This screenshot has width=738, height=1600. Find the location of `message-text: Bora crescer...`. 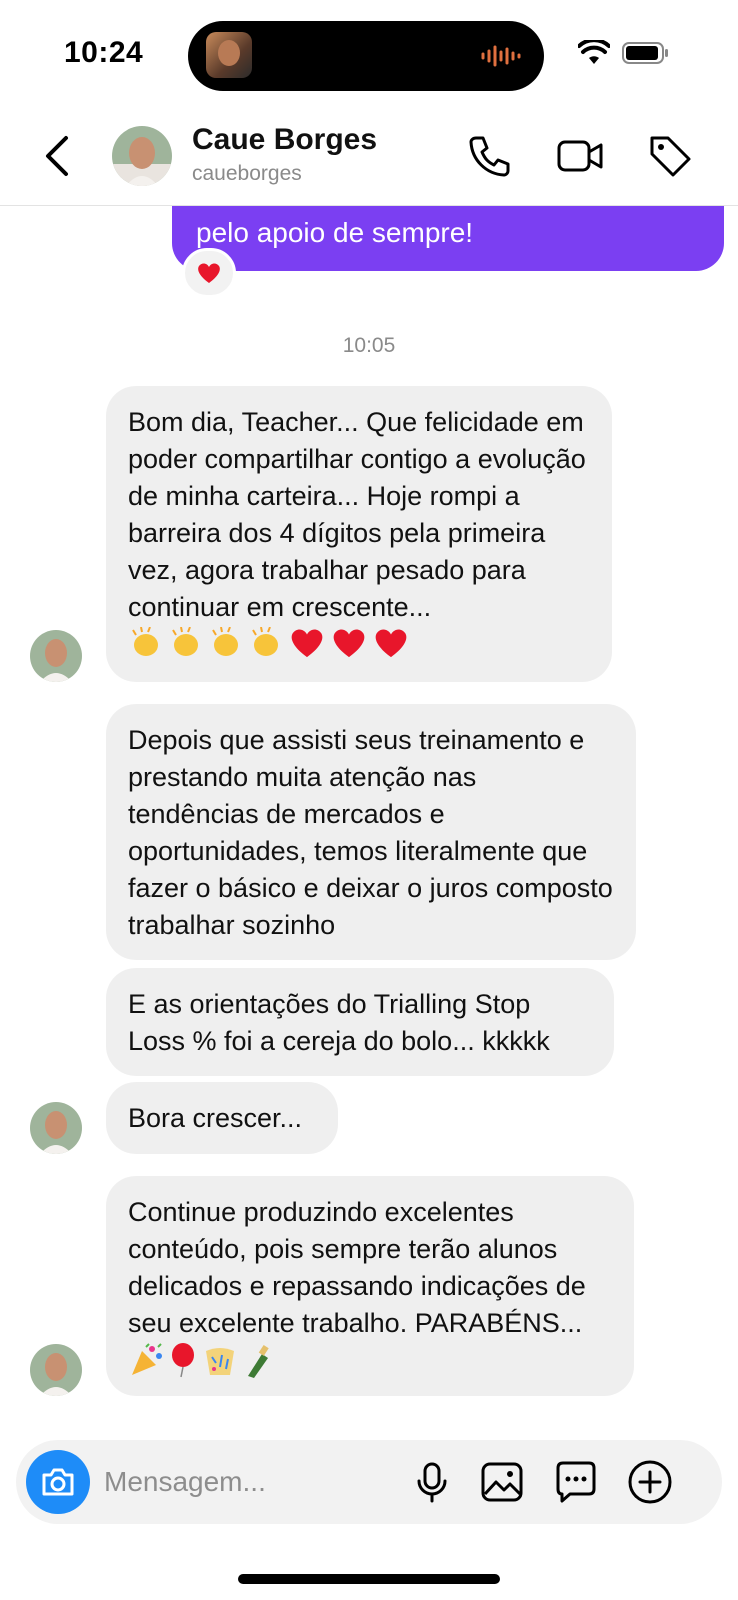

message-text: Bora crescer... is located at coordinates (215, 1118).